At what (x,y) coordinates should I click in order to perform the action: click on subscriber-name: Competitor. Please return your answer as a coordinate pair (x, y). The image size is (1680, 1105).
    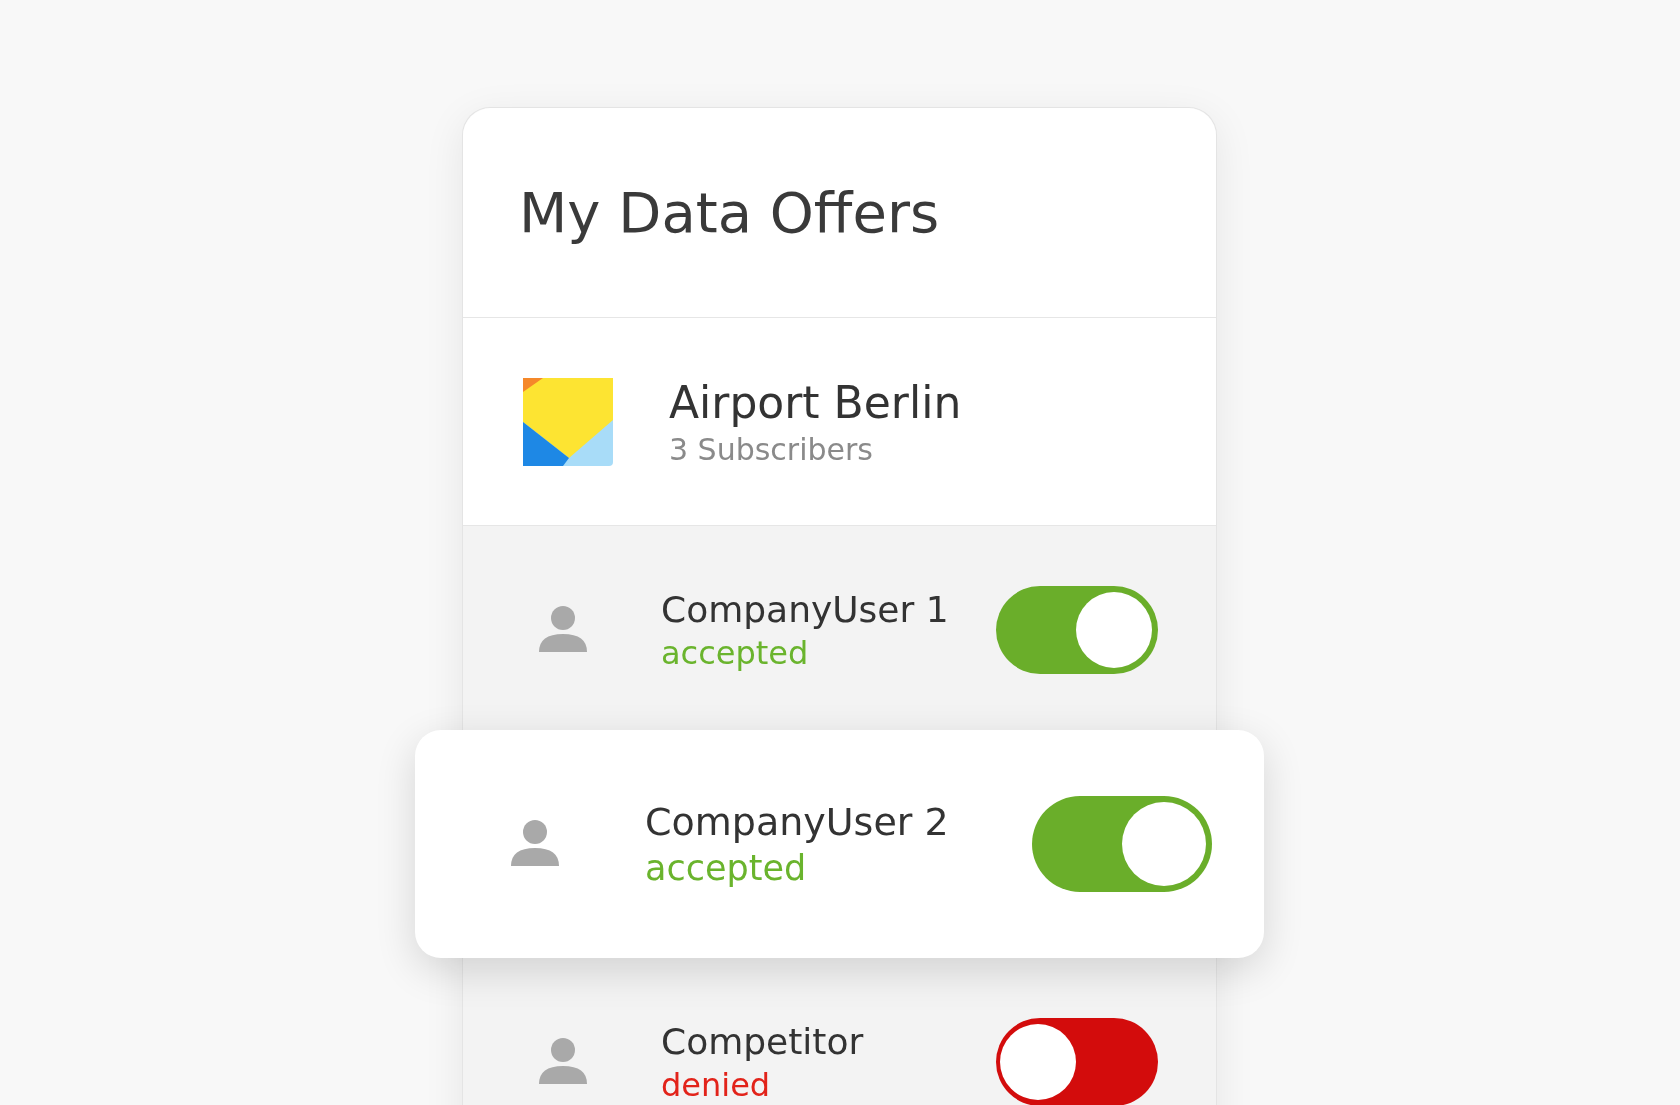
    Looking at the image, I should click on (762, 1041).